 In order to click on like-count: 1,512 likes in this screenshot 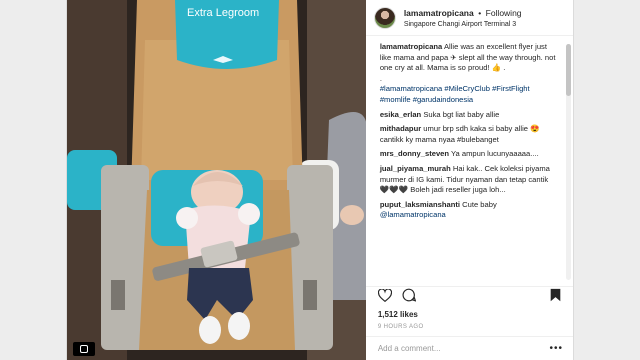, I will do `click(469, 313)`.